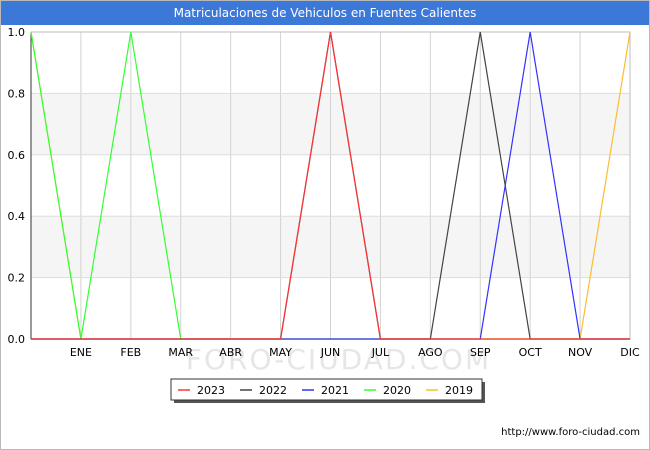 The height and width of the screenshot is (450, 650). What do you see at coordinates (17, 339) in the screenshot?
I see `y-tick-label: 0.0` at bounding box center [17, 339].